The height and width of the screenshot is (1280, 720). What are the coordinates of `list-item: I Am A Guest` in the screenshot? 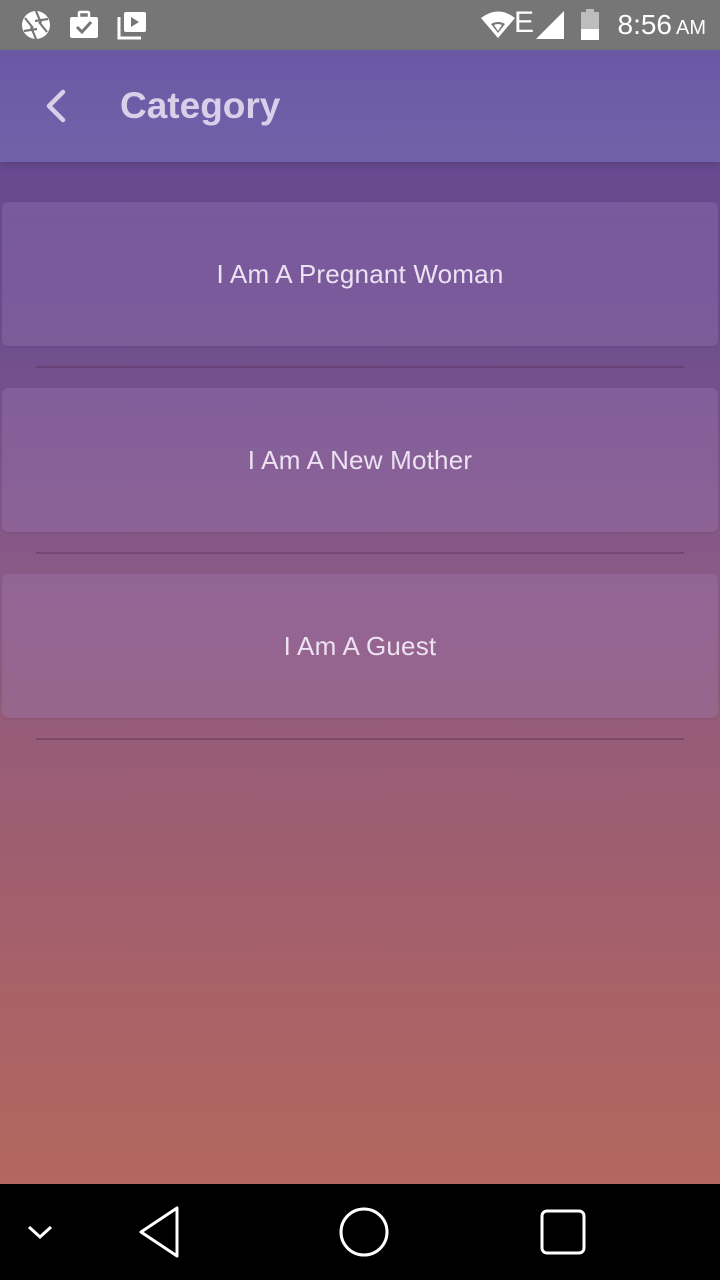 It's located at (360, 667).